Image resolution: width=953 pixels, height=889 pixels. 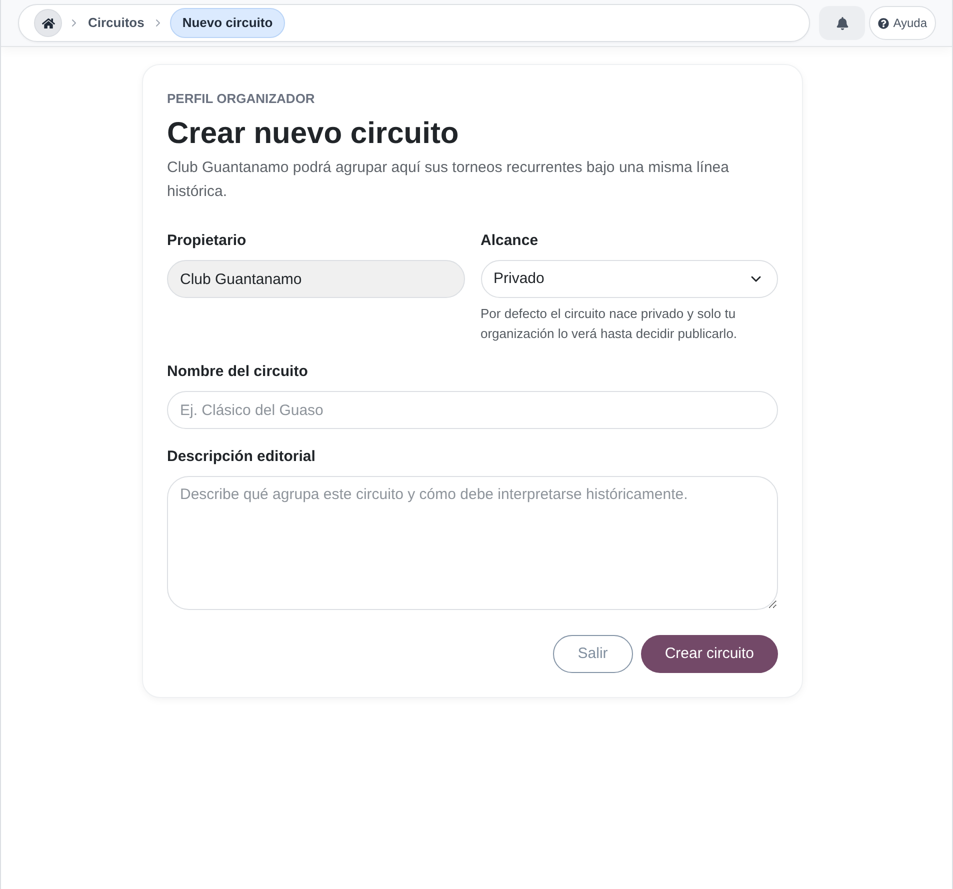 I want to click on field-label: Propietario, so click(x=207, y=241).